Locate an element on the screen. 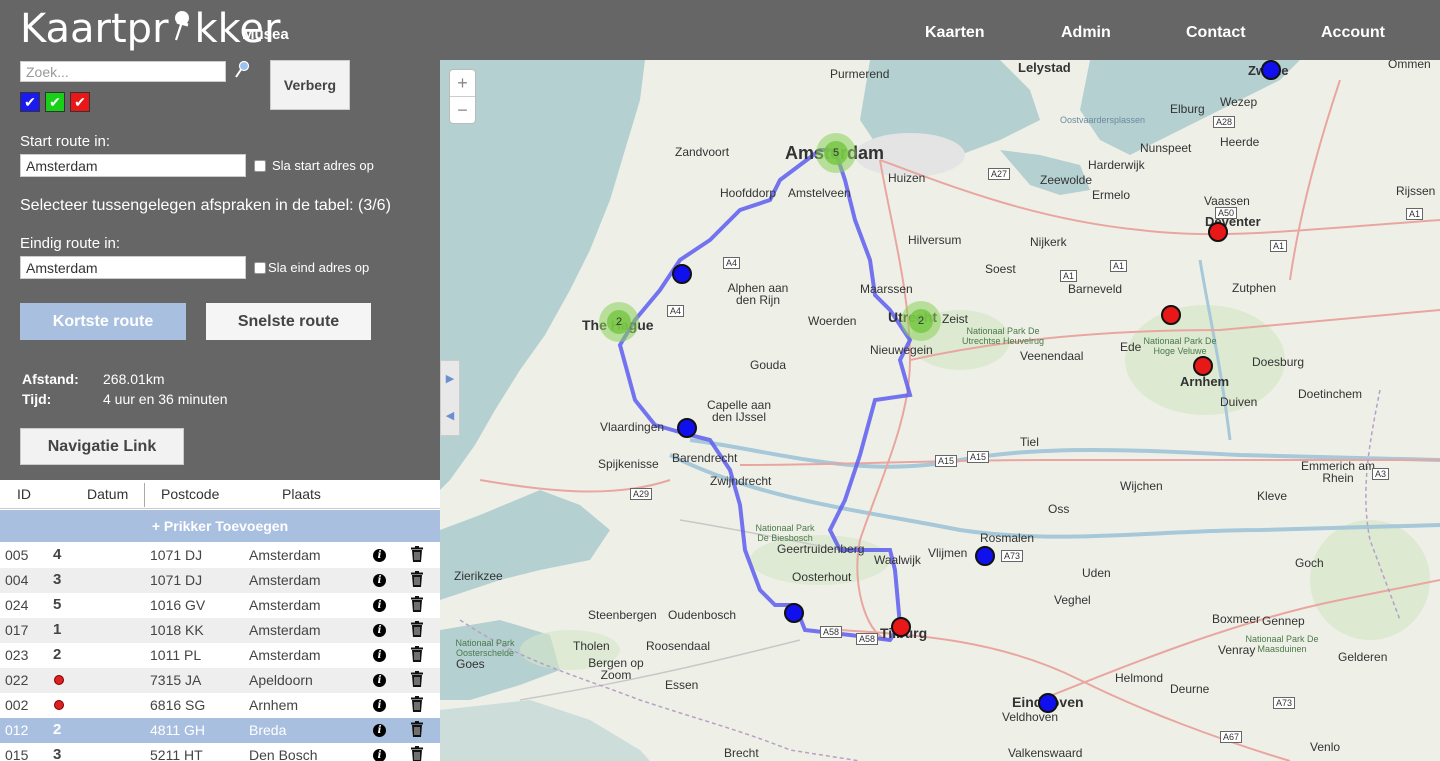 The height and width of the screenshot is (761, 1440). fastest-route-button: Snelste route is located at coordinates (288, 321).